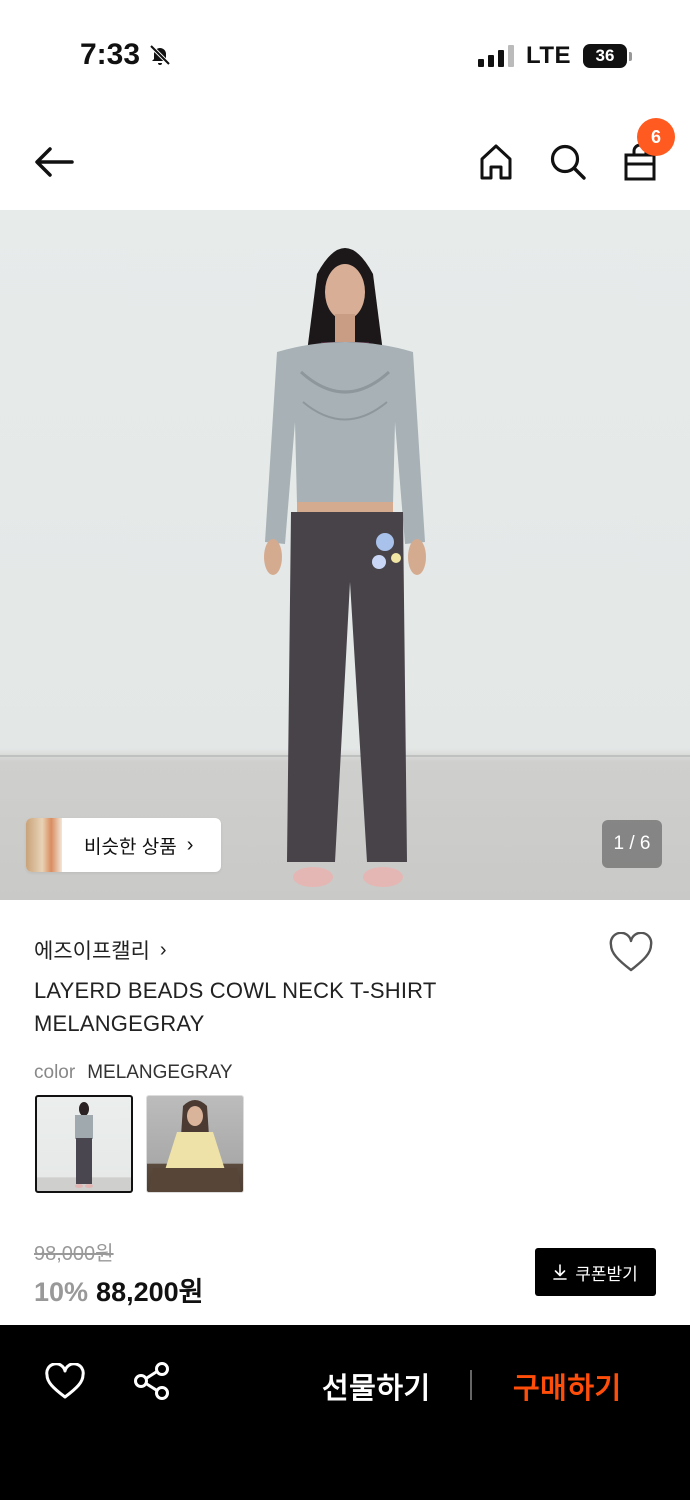  I want to click on similar-products-button: 비슷한 상품 ›, so click(123, 845).